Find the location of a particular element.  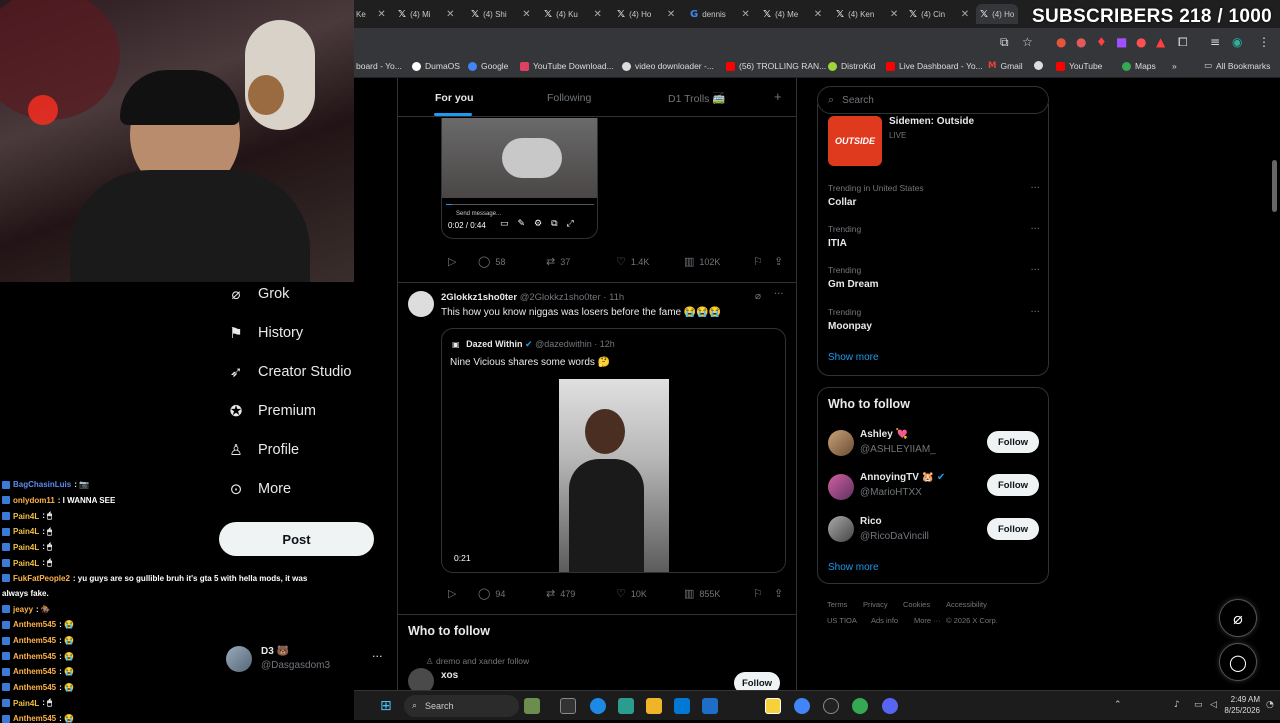

share-button: ⇪ is located at coordinates (778, 593).